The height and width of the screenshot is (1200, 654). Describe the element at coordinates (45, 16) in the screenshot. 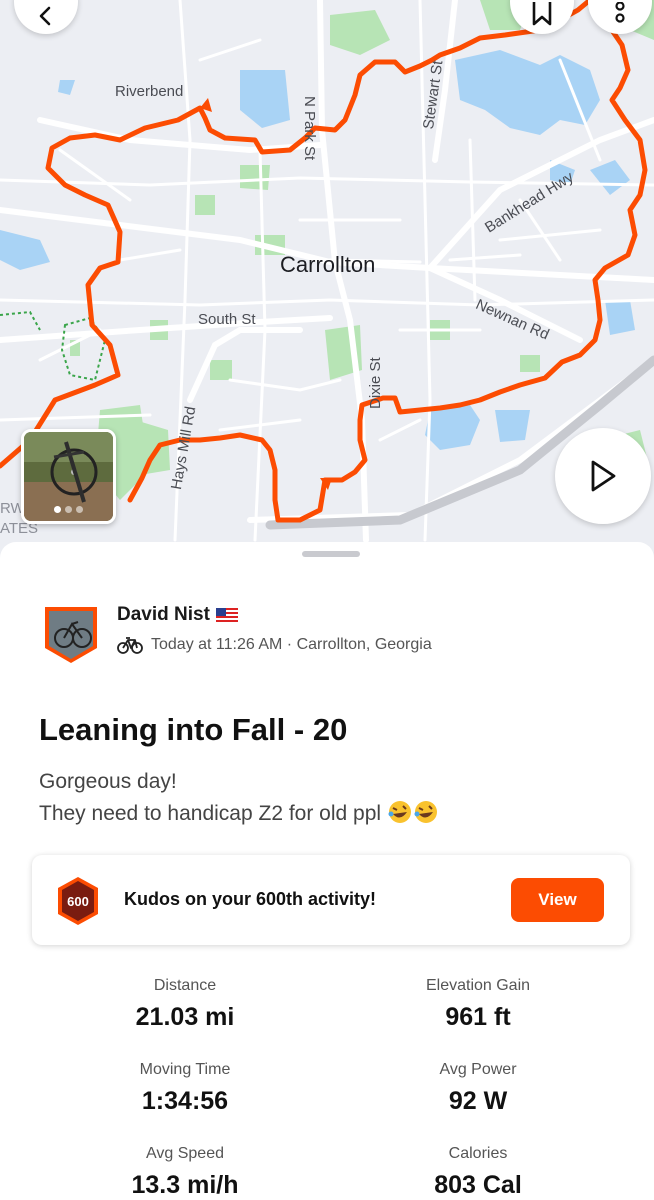

I see `chevron-left-icon` at that location.